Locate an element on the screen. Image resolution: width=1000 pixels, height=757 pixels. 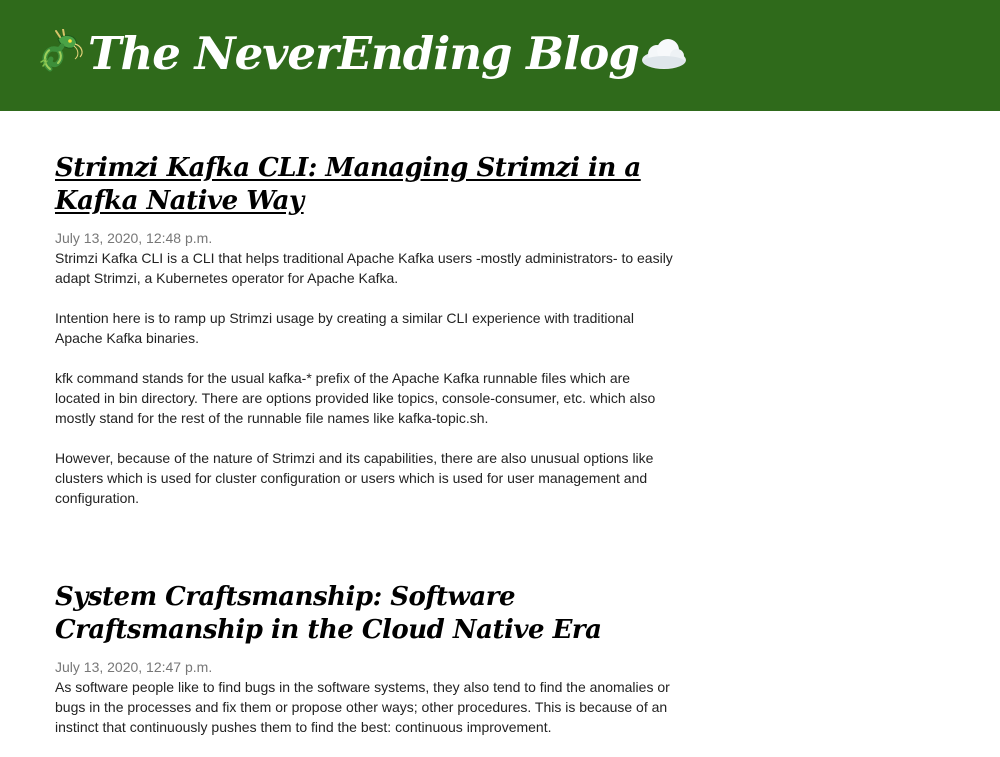
post-date: July 13, 2020, 12:47 p.m. is located at coordinates (134, 667).